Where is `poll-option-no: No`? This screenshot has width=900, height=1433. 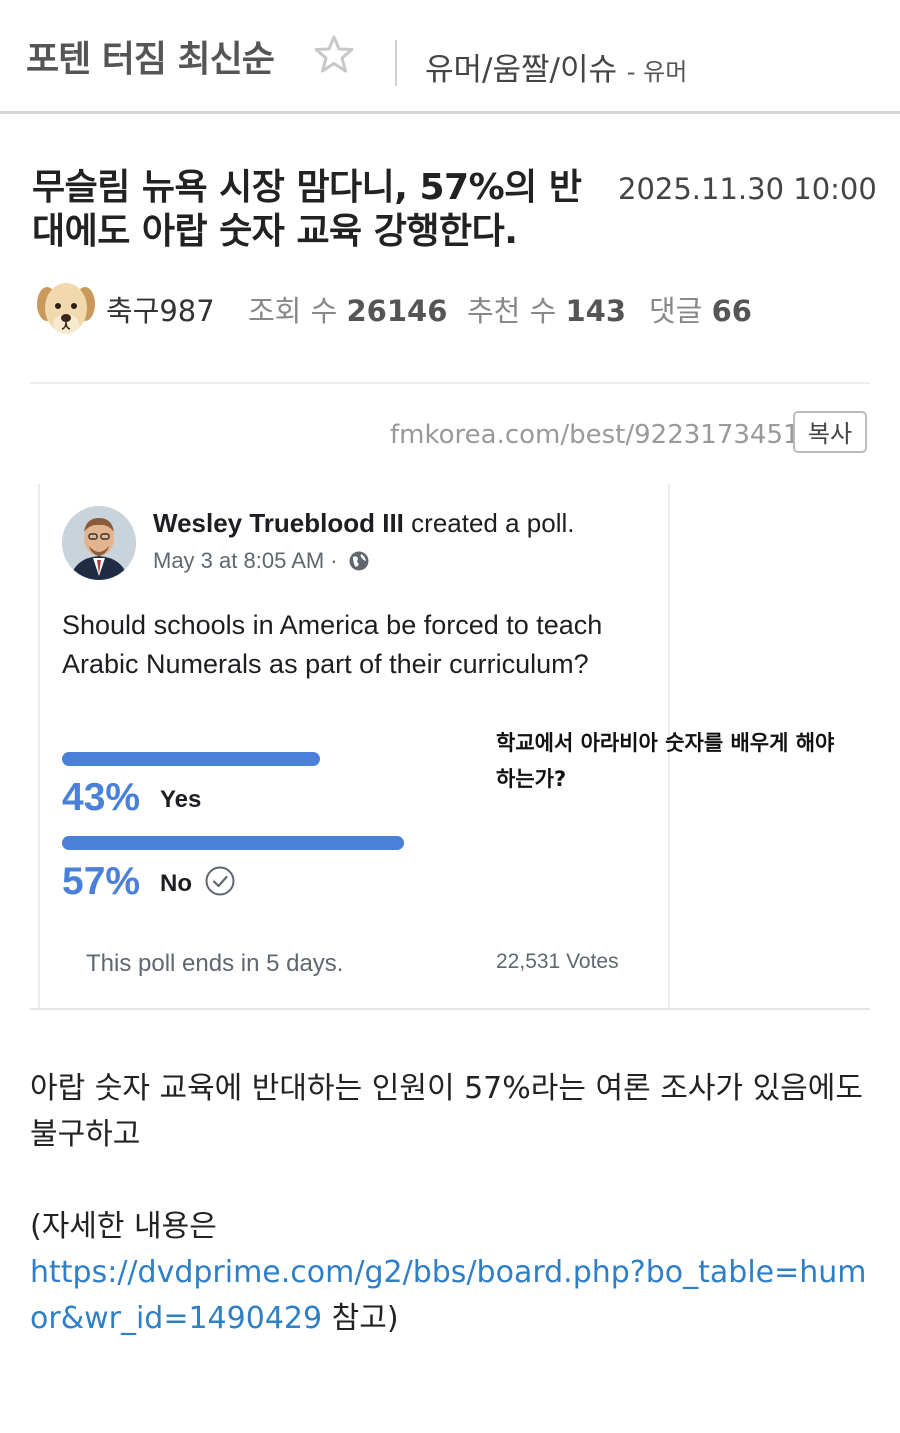
poll-option-no: No is located at coordinates (176, 883).